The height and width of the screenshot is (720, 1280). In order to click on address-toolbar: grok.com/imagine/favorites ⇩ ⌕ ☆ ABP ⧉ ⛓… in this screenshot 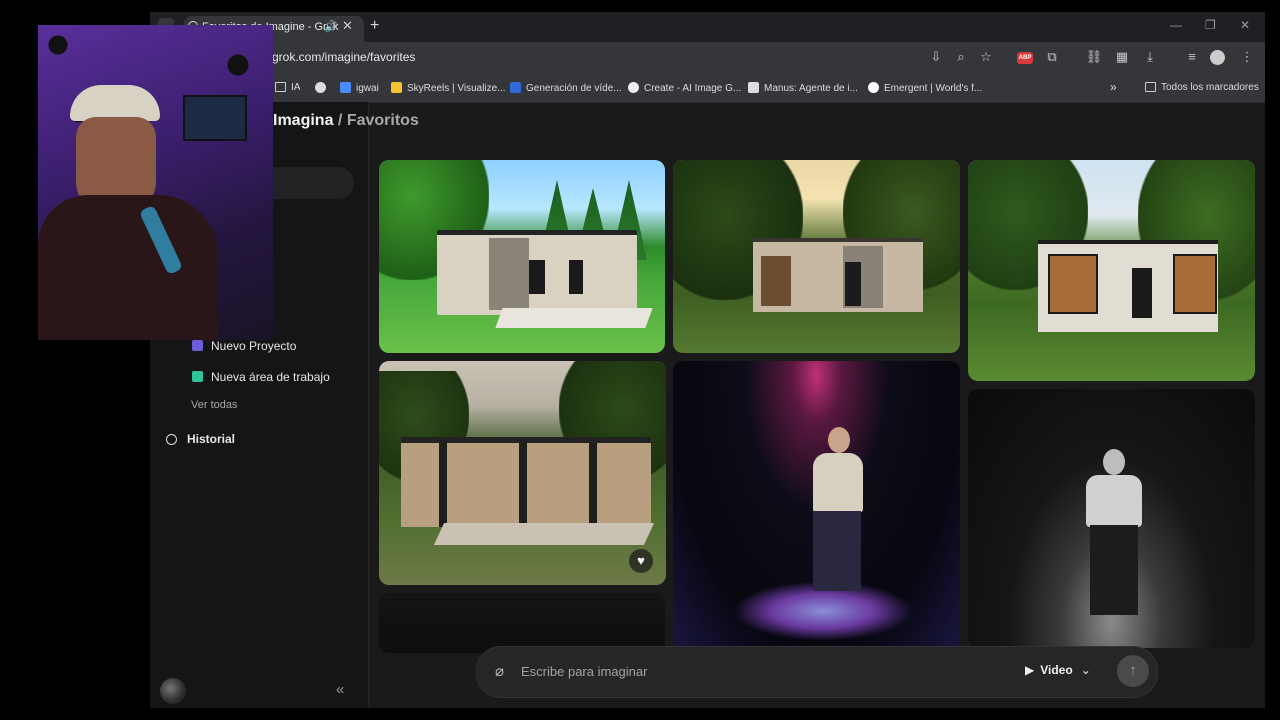, I will do `click(707, 58)`.